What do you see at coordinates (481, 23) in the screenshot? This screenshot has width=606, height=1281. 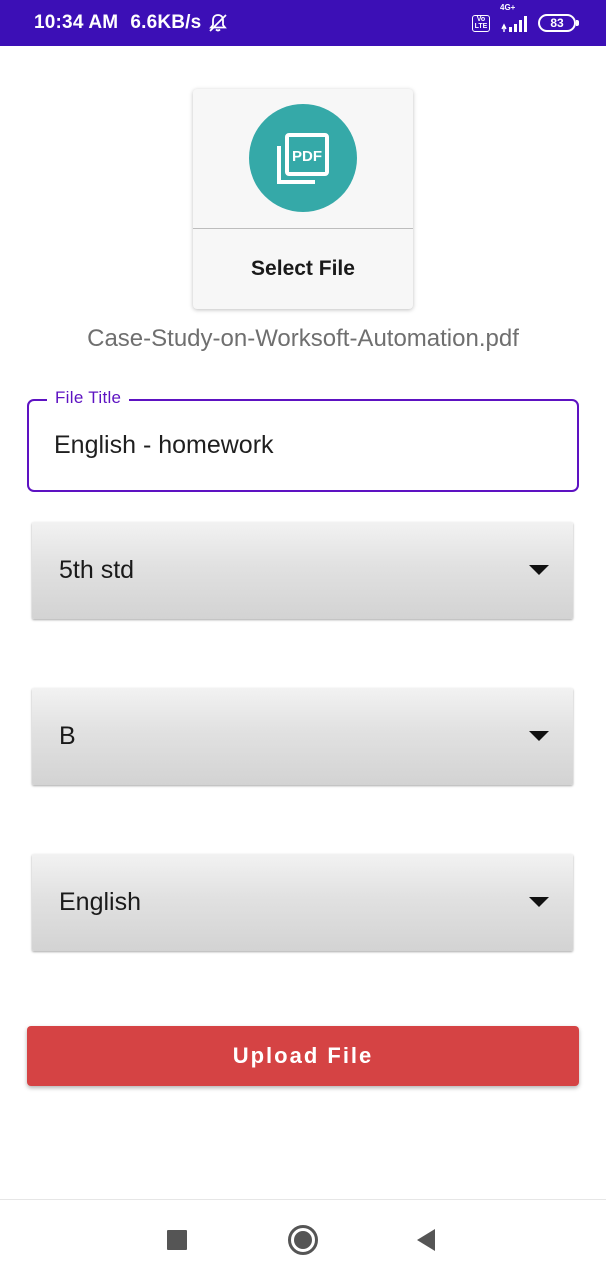 I see `volte-icon: Vo LTE` at bounding box center [481, 23].